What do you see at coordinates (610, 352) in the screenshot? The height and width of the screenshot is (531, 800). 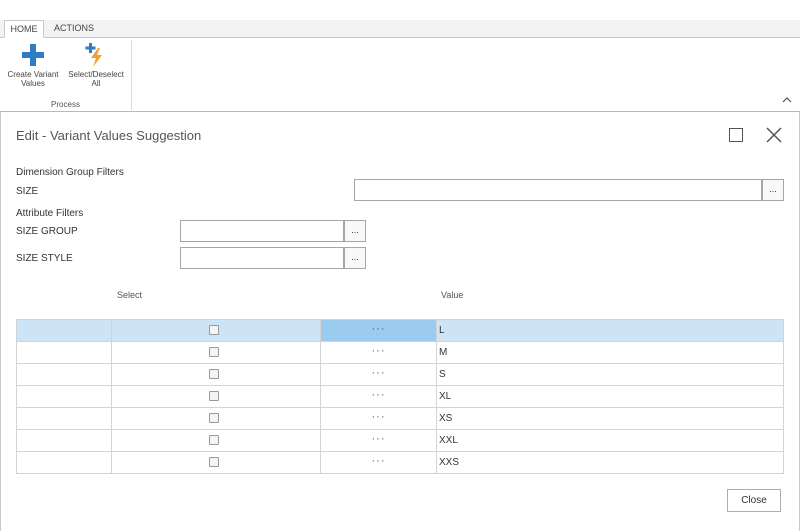 I see `value-cell: M` at bounding box center [610, 352].